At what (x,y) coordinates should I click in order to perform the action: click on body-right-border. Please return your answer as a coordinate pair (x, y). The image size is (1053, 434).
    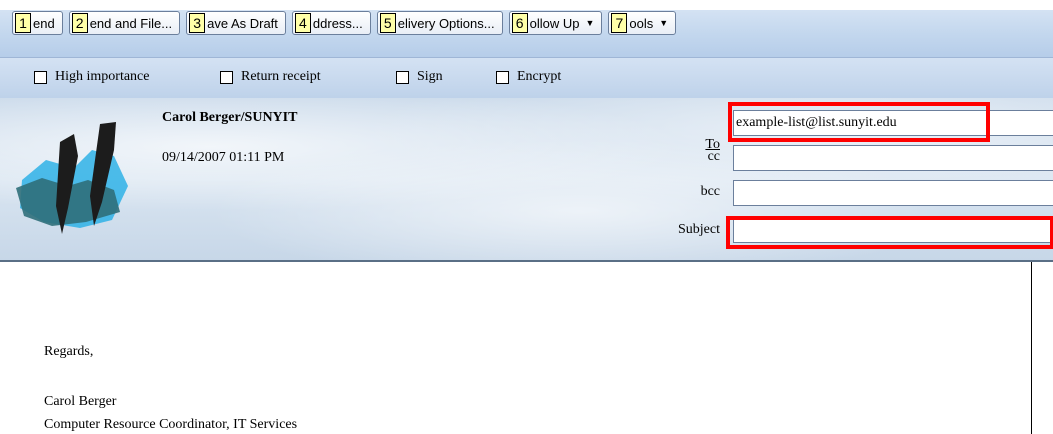
    Looking at the image, I should click on (1031, 348).